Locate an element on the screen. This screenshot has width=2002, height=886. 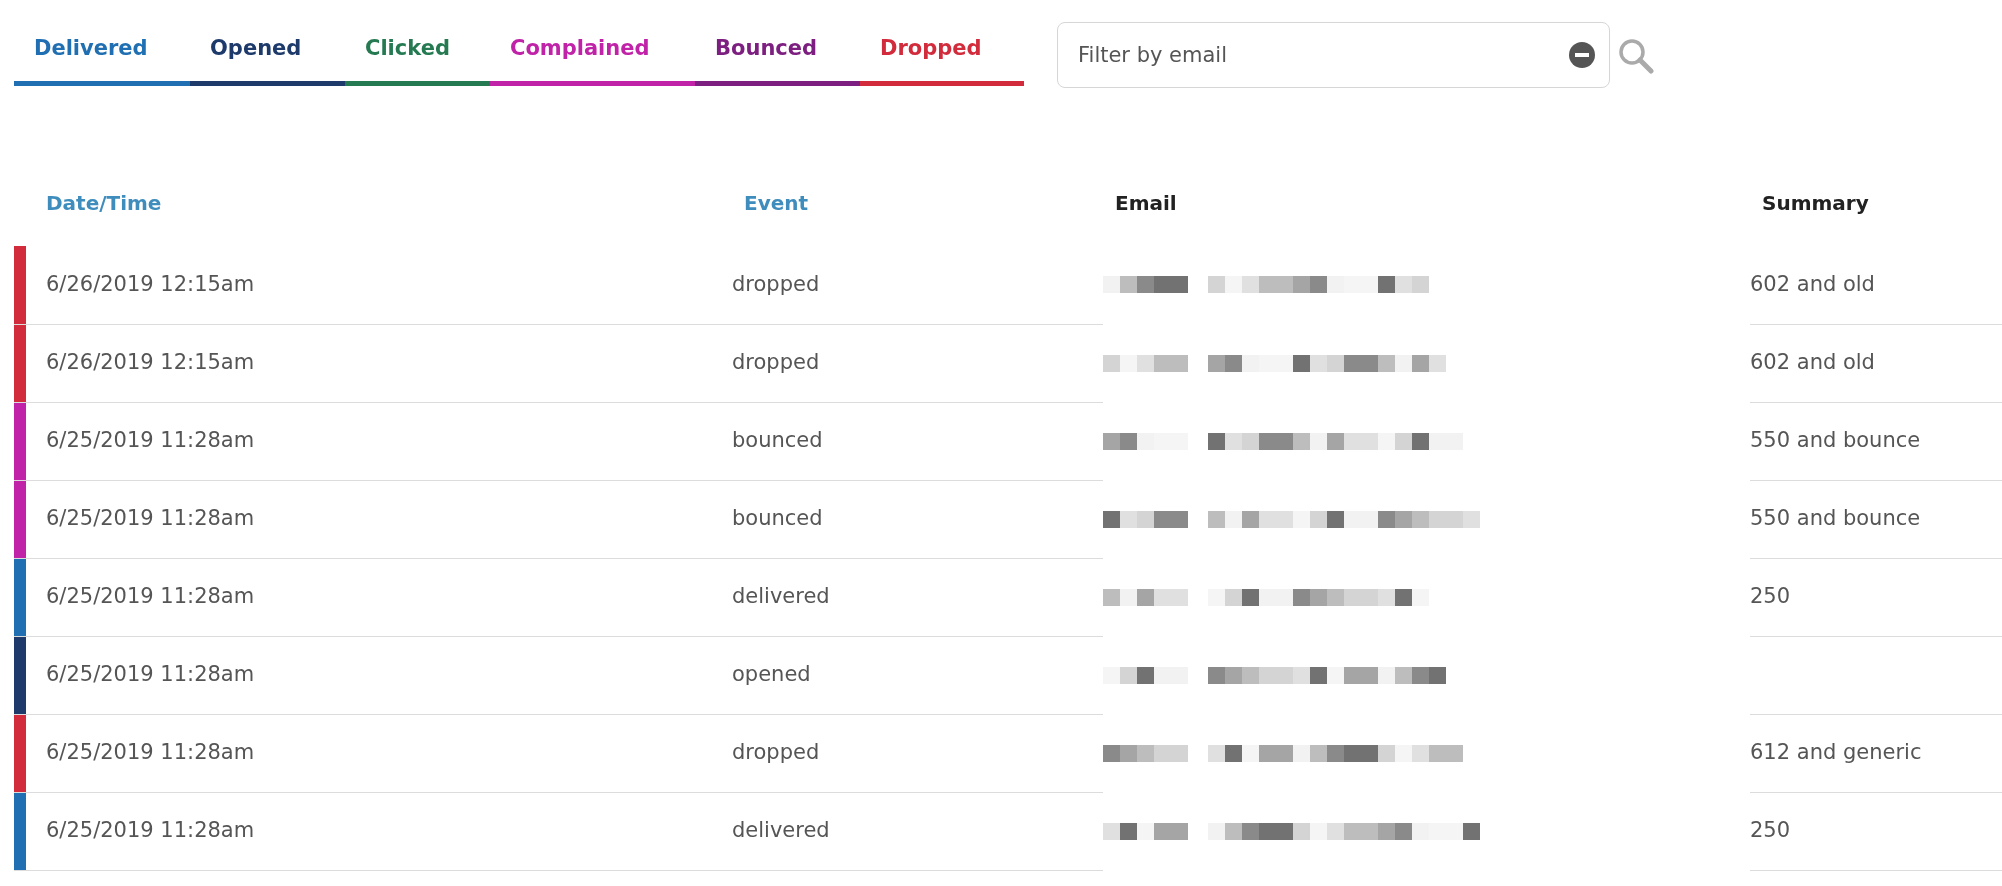
event-text: opened is located at coordinates (771, 674).